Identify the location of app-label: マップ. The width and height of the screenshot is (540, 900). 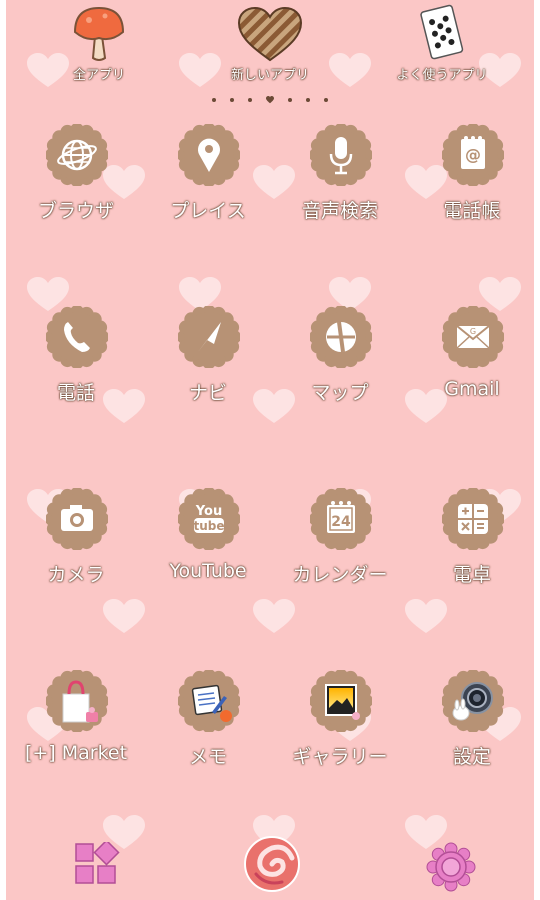
(340, 393).